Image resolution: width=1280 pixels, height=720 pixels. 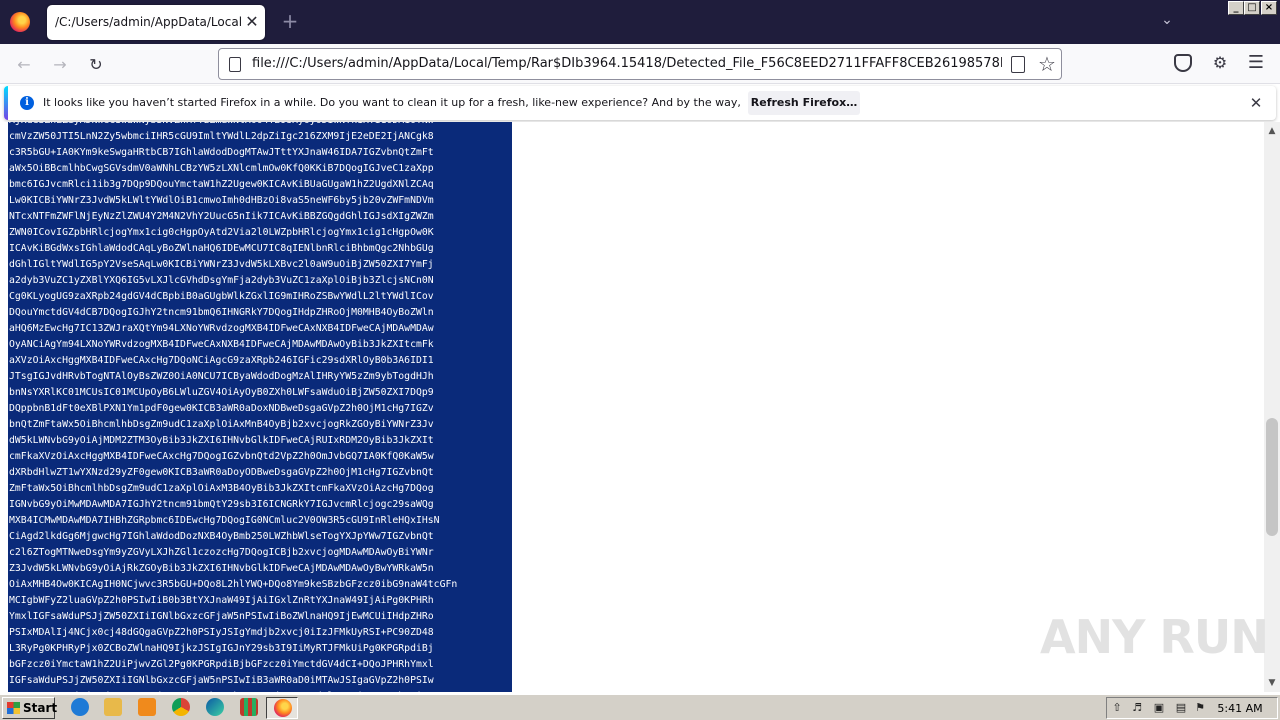 I want to click on forward-arrow-icon: →, so click(x=60, y=65).